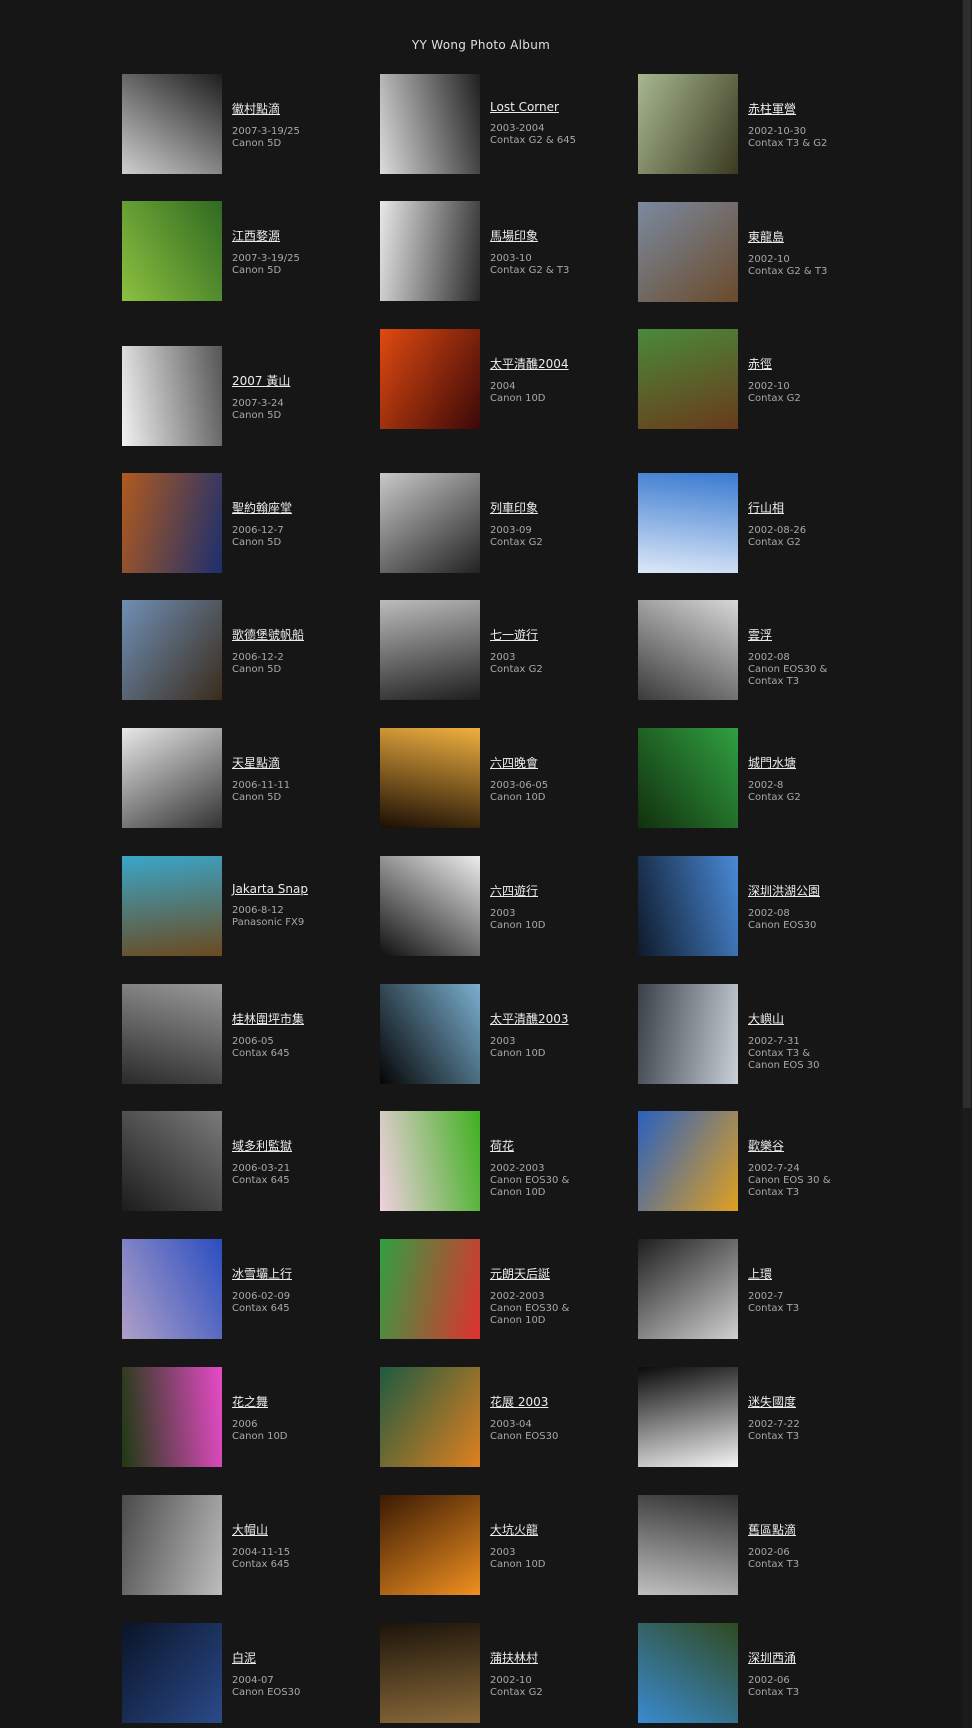  I want to click on album-title-link: 赤徑, so click(813, 363).